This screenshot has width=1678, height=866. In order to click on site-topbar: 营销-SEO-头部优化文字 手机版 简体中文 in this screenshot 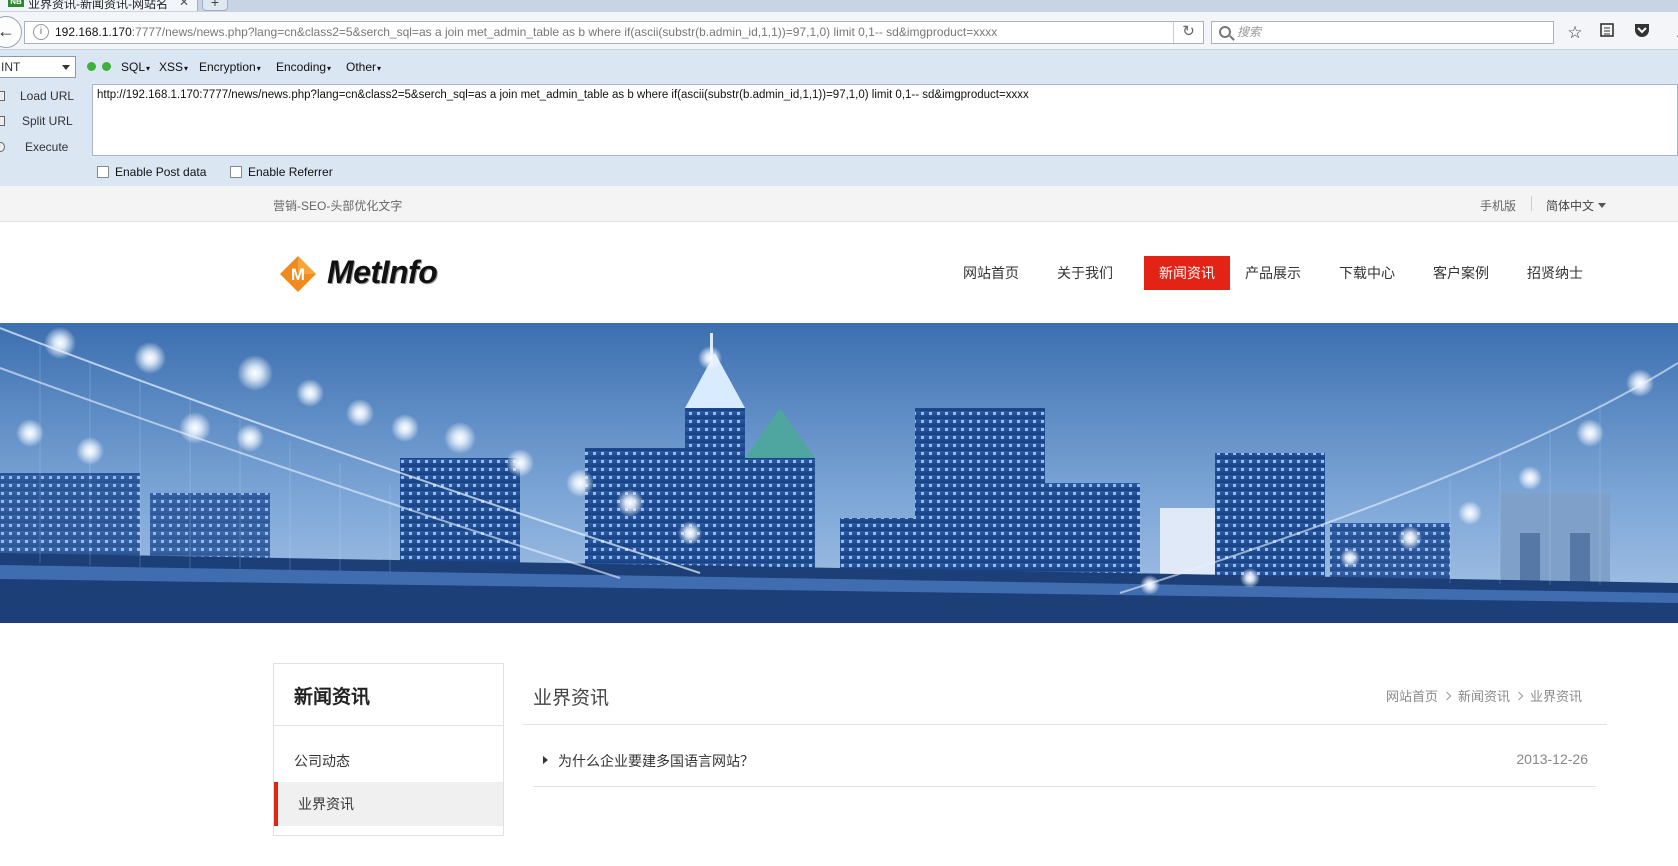, I will do `click(839, 204)`.